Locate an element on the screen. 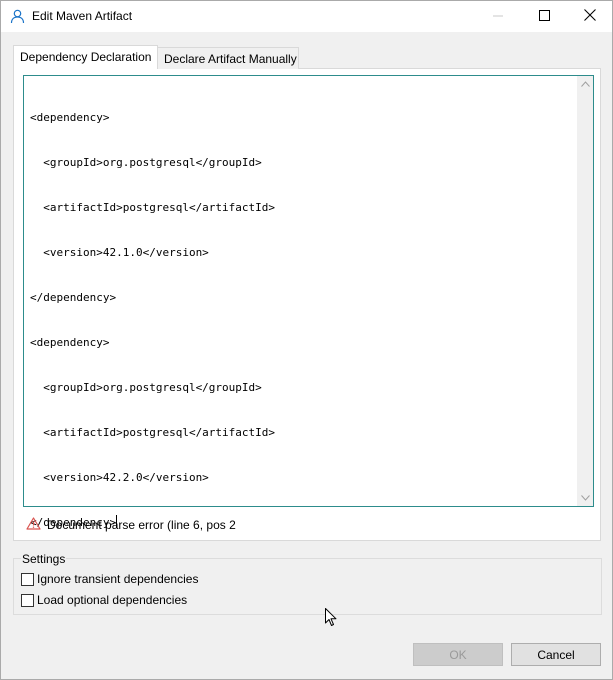 The image size is (613, 680). code-line: <version>42.2.0</version> is located at coordinates (119, 477).